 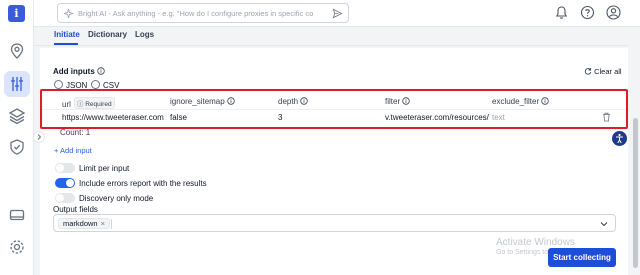 What do you see at coordinates (516, 101) in the screenshot?
I see `column-label: exclude_filter` at bounding box center [516, 101].